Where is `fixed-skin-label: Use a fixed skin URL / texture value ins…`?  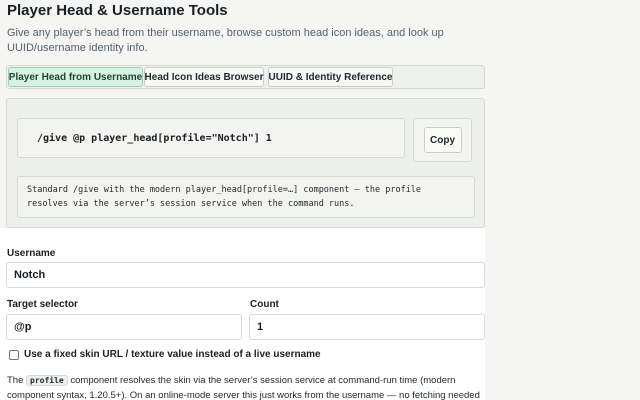 fixed-skin-label: Use a fixed skin URL / texture value ins… is located at coordinates (172, 354).